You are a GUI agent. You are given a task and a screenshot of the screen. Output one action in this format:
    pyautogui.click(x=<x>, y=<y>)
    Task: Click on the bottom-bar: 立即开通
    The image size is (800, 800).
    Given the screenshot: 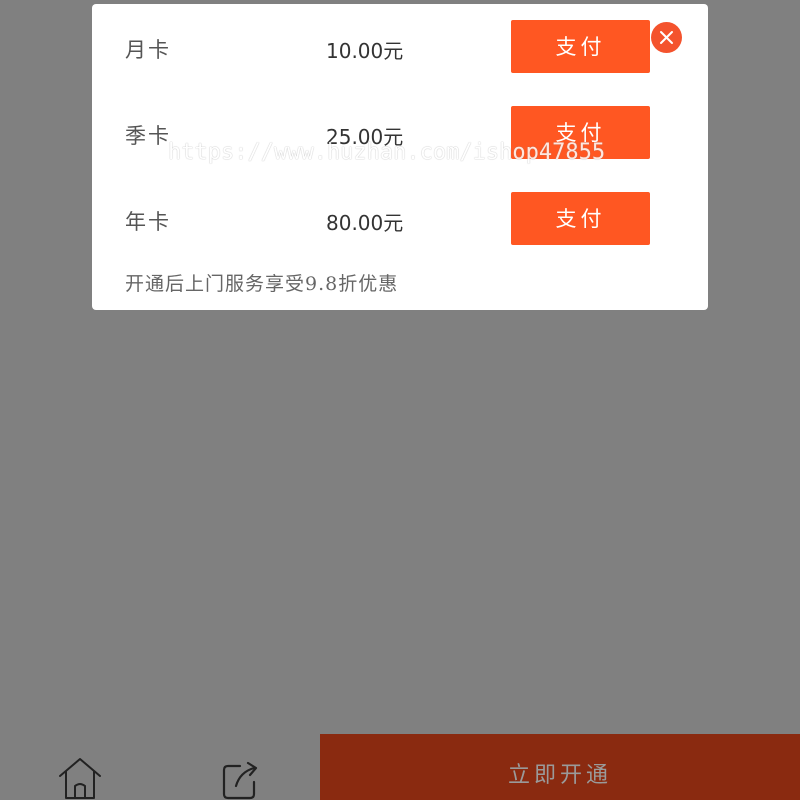 What is the action you would take?
    pyautogui.click(x=400, y=767)
    